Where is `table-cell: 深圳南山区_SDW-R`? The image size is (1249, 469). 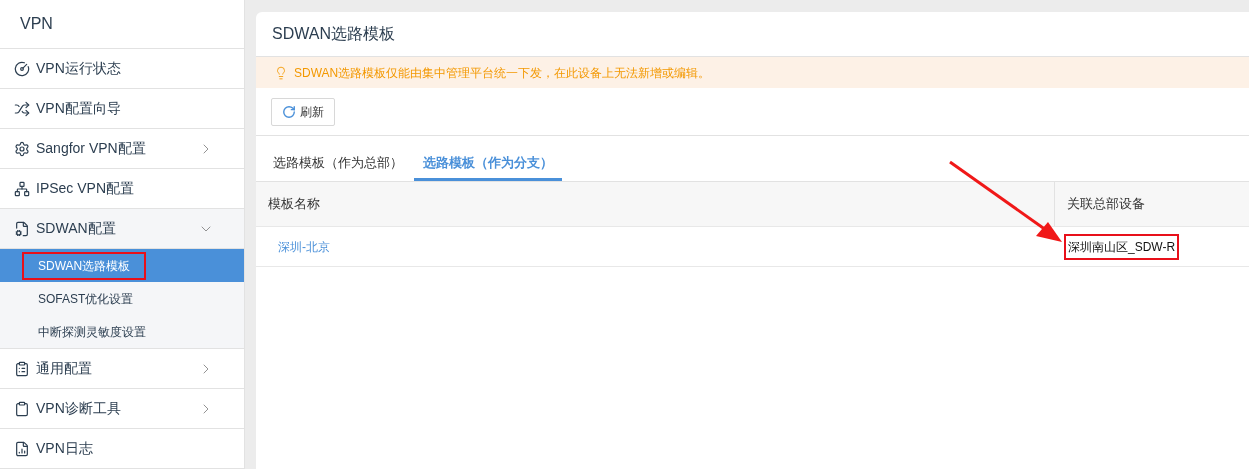 table-cell: 深圳南山区_SDW-R is located at coordinates (1122, 246).